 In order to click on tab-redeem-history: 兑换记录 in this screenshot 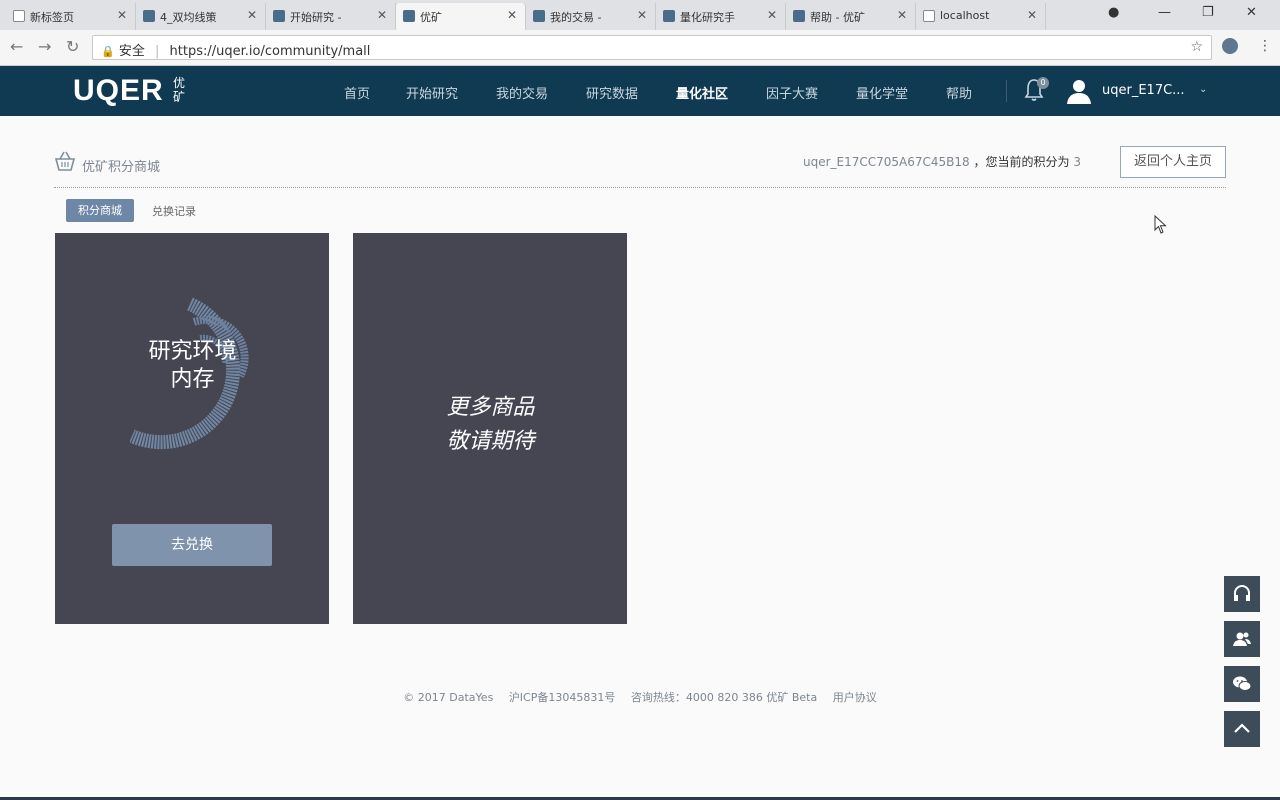, I will do `click(174, 211)`.